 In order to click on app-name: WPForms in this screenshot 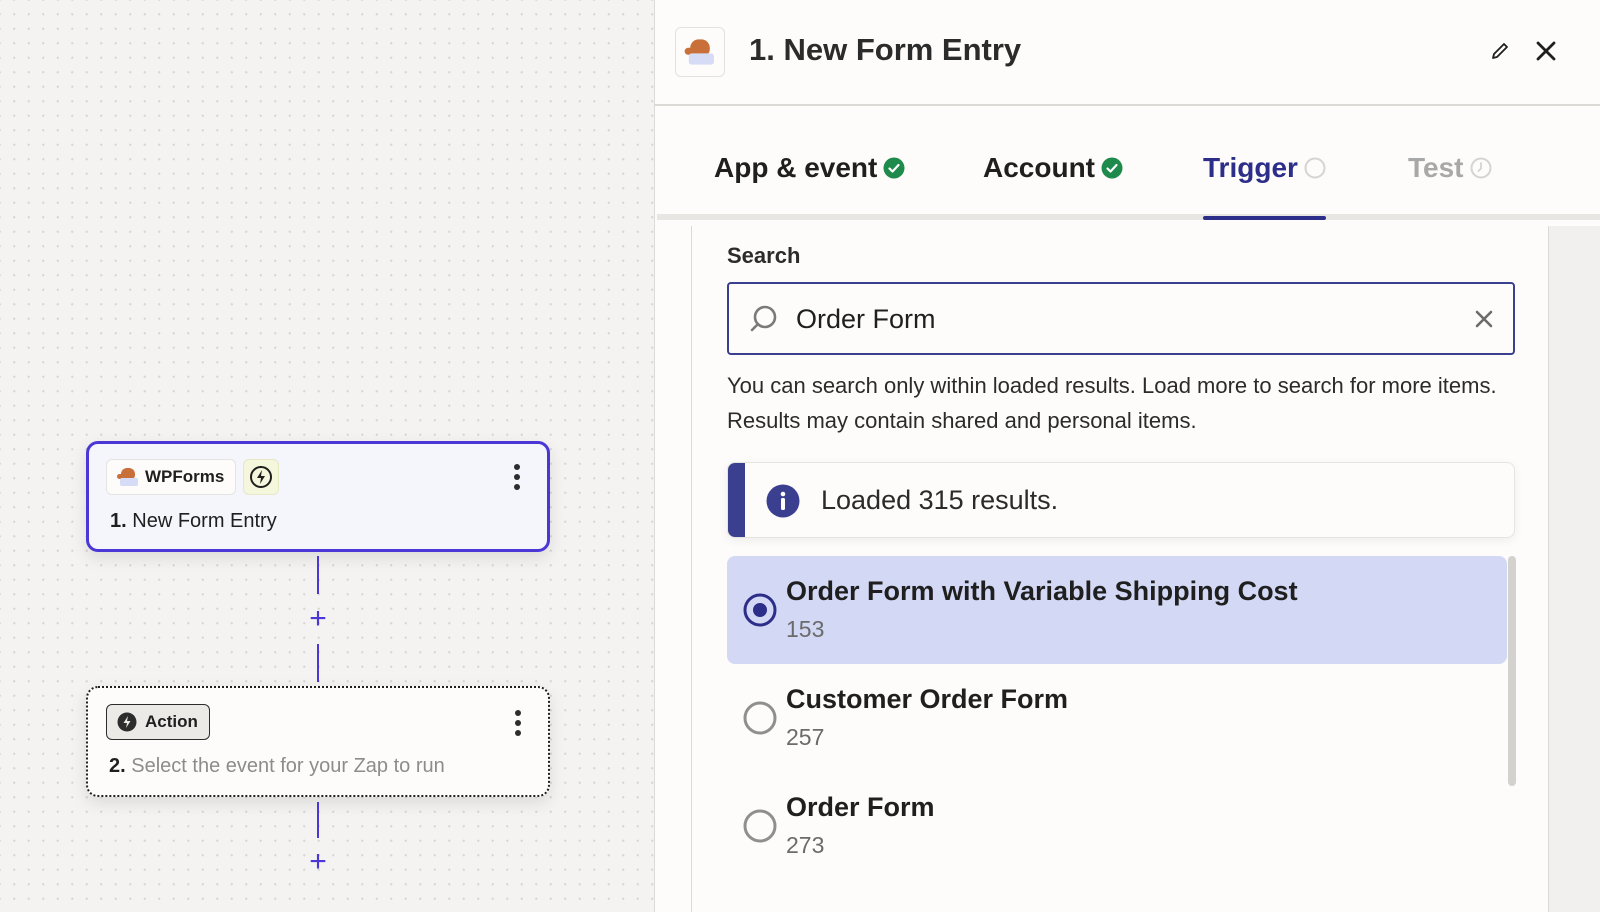, I will do `click(185, 476)`.